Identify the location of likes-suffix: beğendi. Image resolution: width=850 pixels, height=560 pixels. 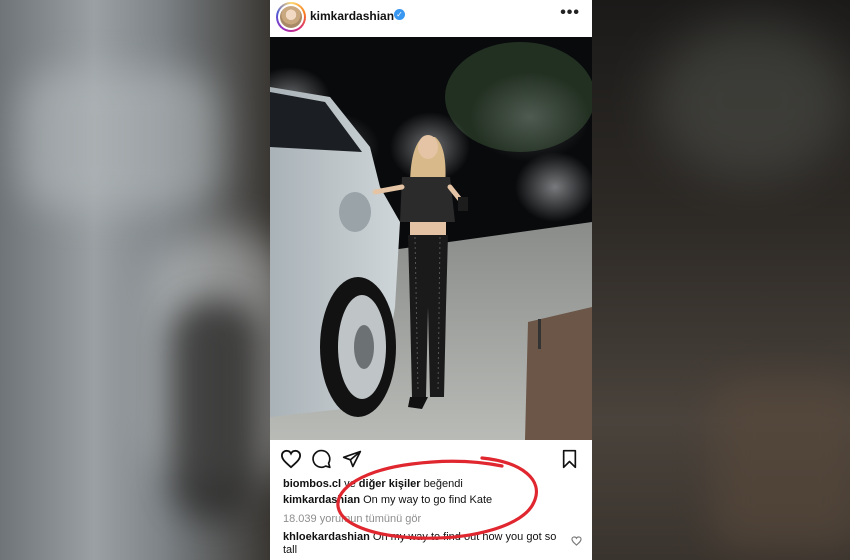
(441, 484).